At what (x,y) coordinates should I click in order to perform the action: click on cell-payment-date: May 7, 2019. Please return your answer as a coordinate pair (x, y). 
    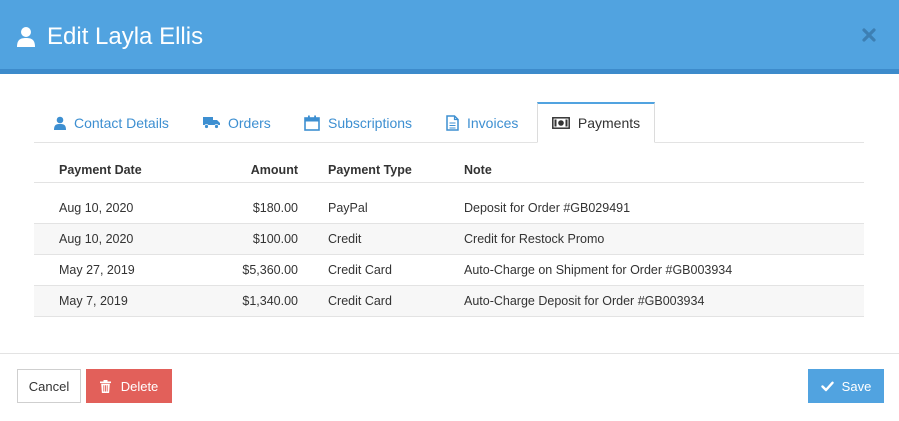
    Looking at the image, I should click on (93, 301).